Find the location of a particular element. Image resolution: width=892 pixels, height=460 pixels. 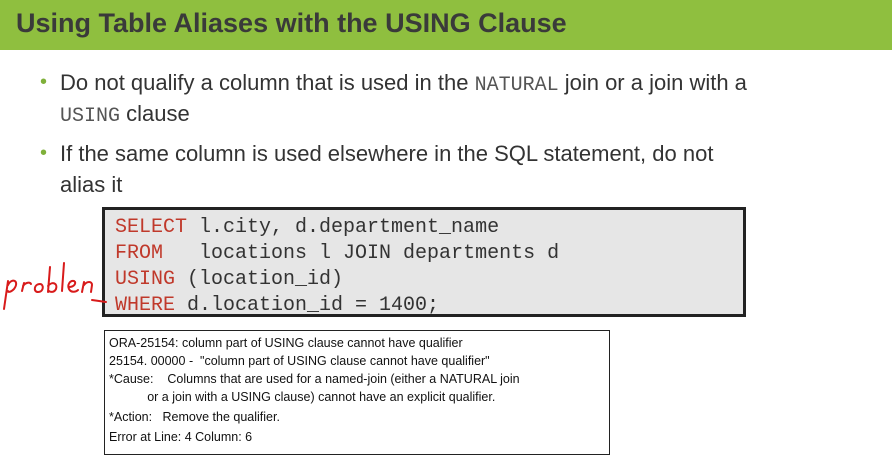

code-natural: NATURAL is located at coordinates (516, 85).